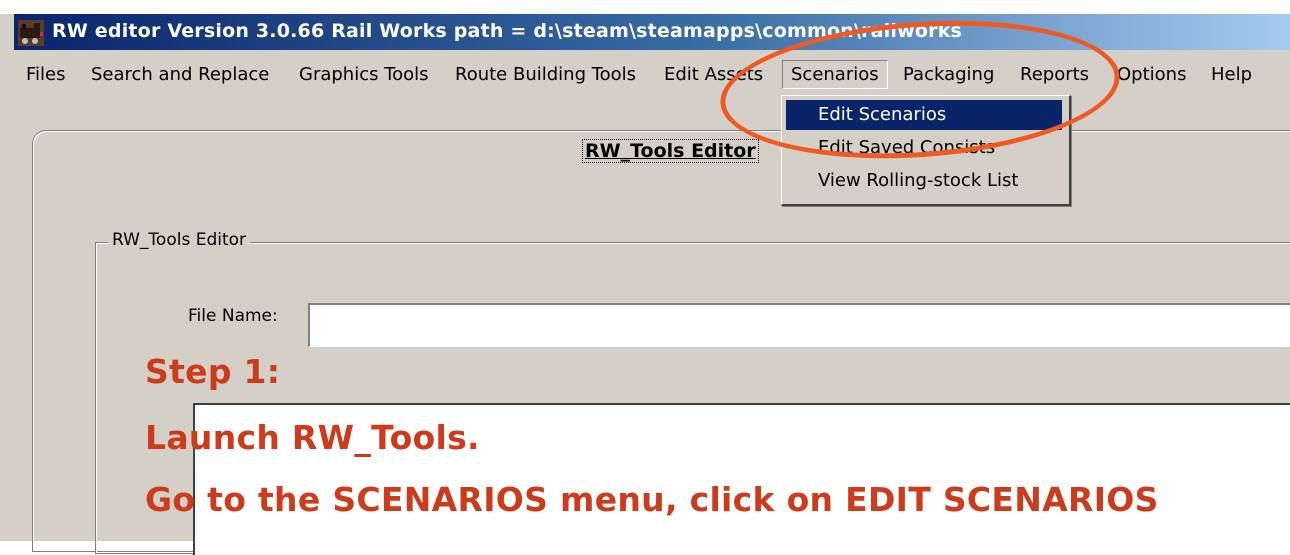 The width and height of the screenshot is (1290, 555). Describe the element at coordinates (179, 240) in the screenshot. I see `groupbox-label: RW_Tools Editor` at that location.